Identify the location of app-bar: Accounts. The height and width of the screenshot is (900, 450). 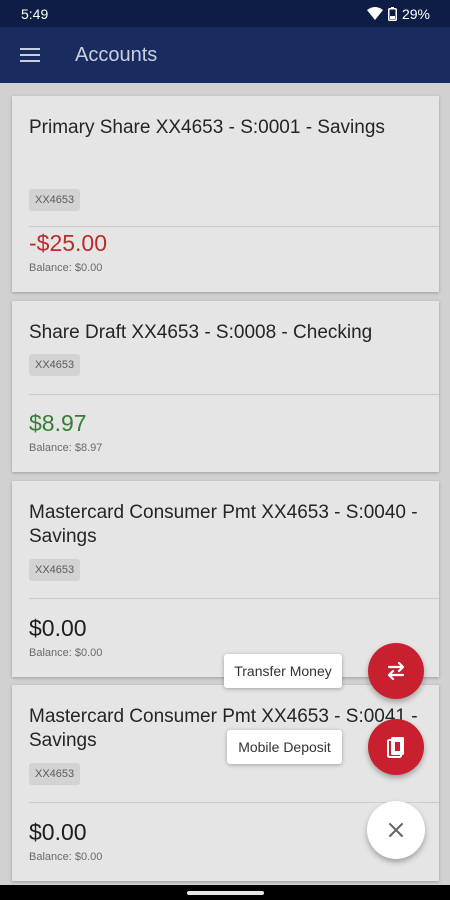
(225, 55).